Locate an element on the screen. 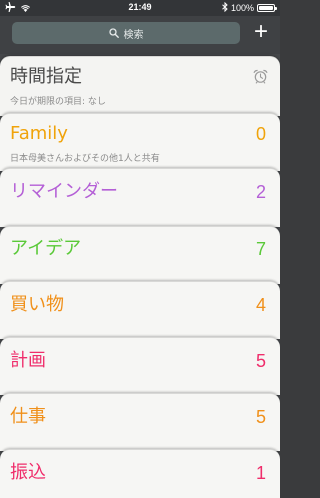  list-title-reminders: リマインダー is located at coordinates (64, 191).